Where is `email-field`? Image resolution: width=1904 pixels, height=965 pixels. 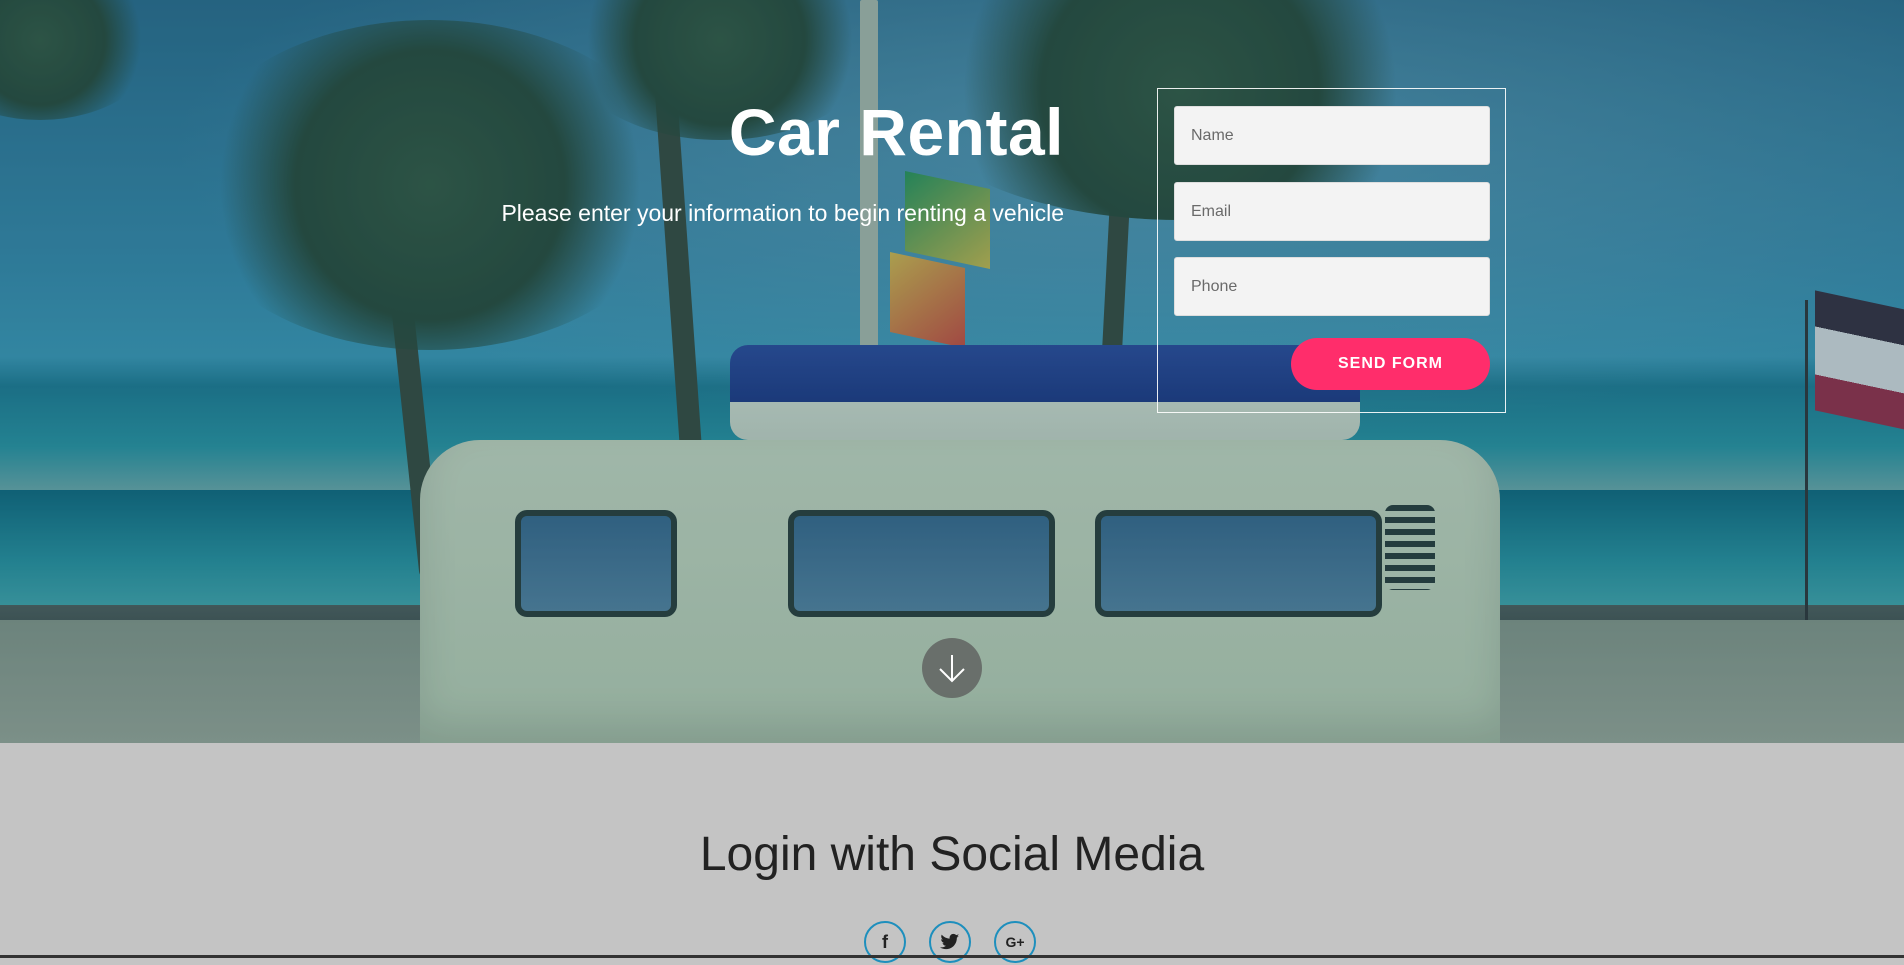 email-field is located at coordinates (1332, 211).